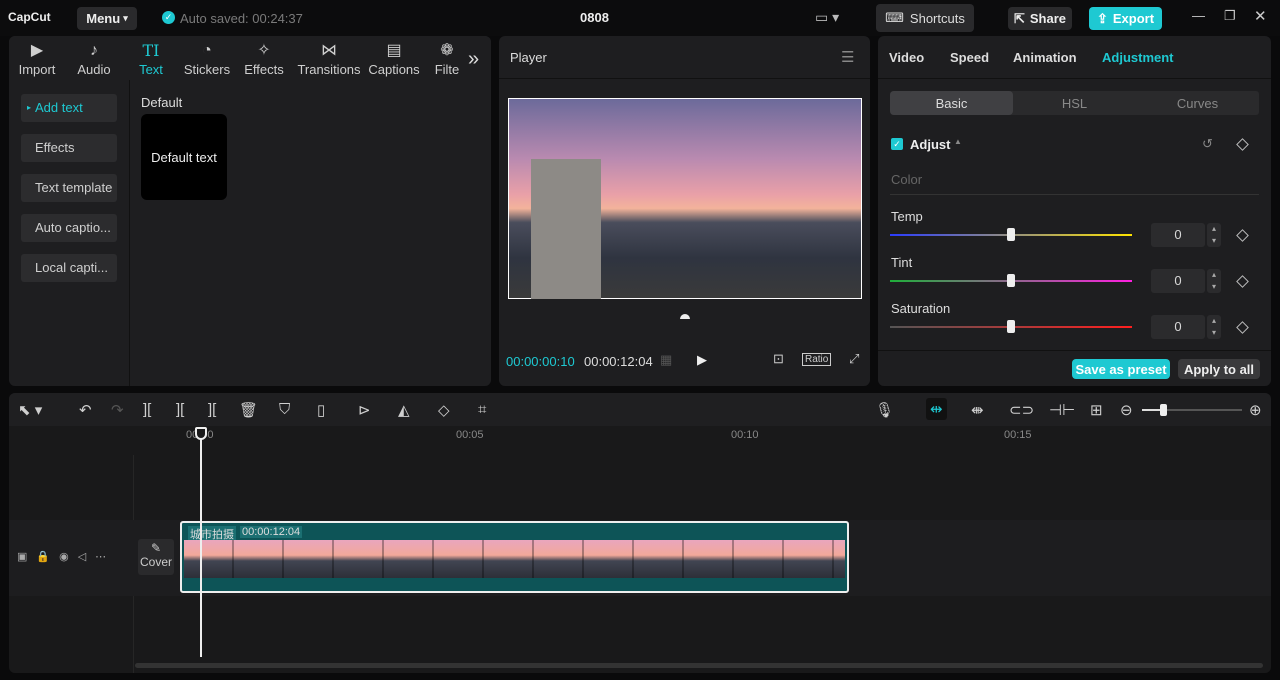 The height and width of the screenshot is (680, 1280). I want to click on zoom-in-icon: ⊕, so click(1255, 410).